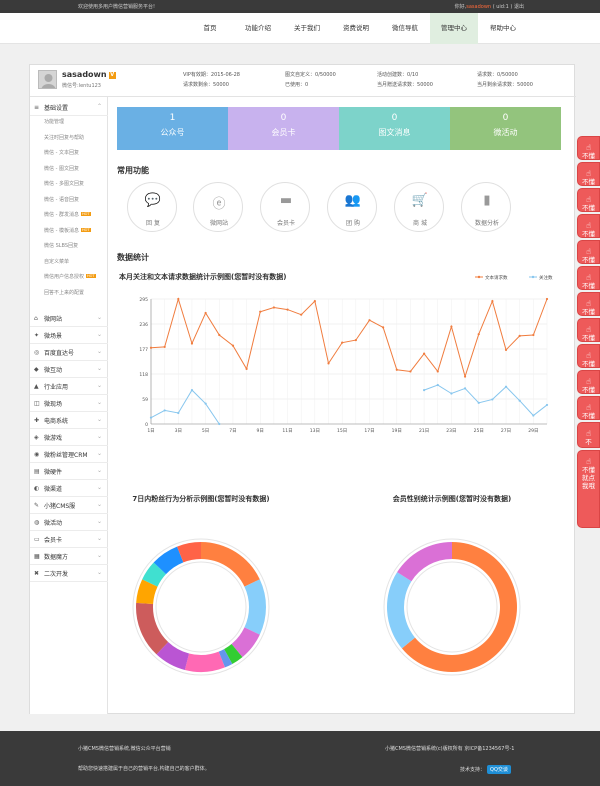  I want to click on sidebar-group-icon: ✖, so click(37, 573).